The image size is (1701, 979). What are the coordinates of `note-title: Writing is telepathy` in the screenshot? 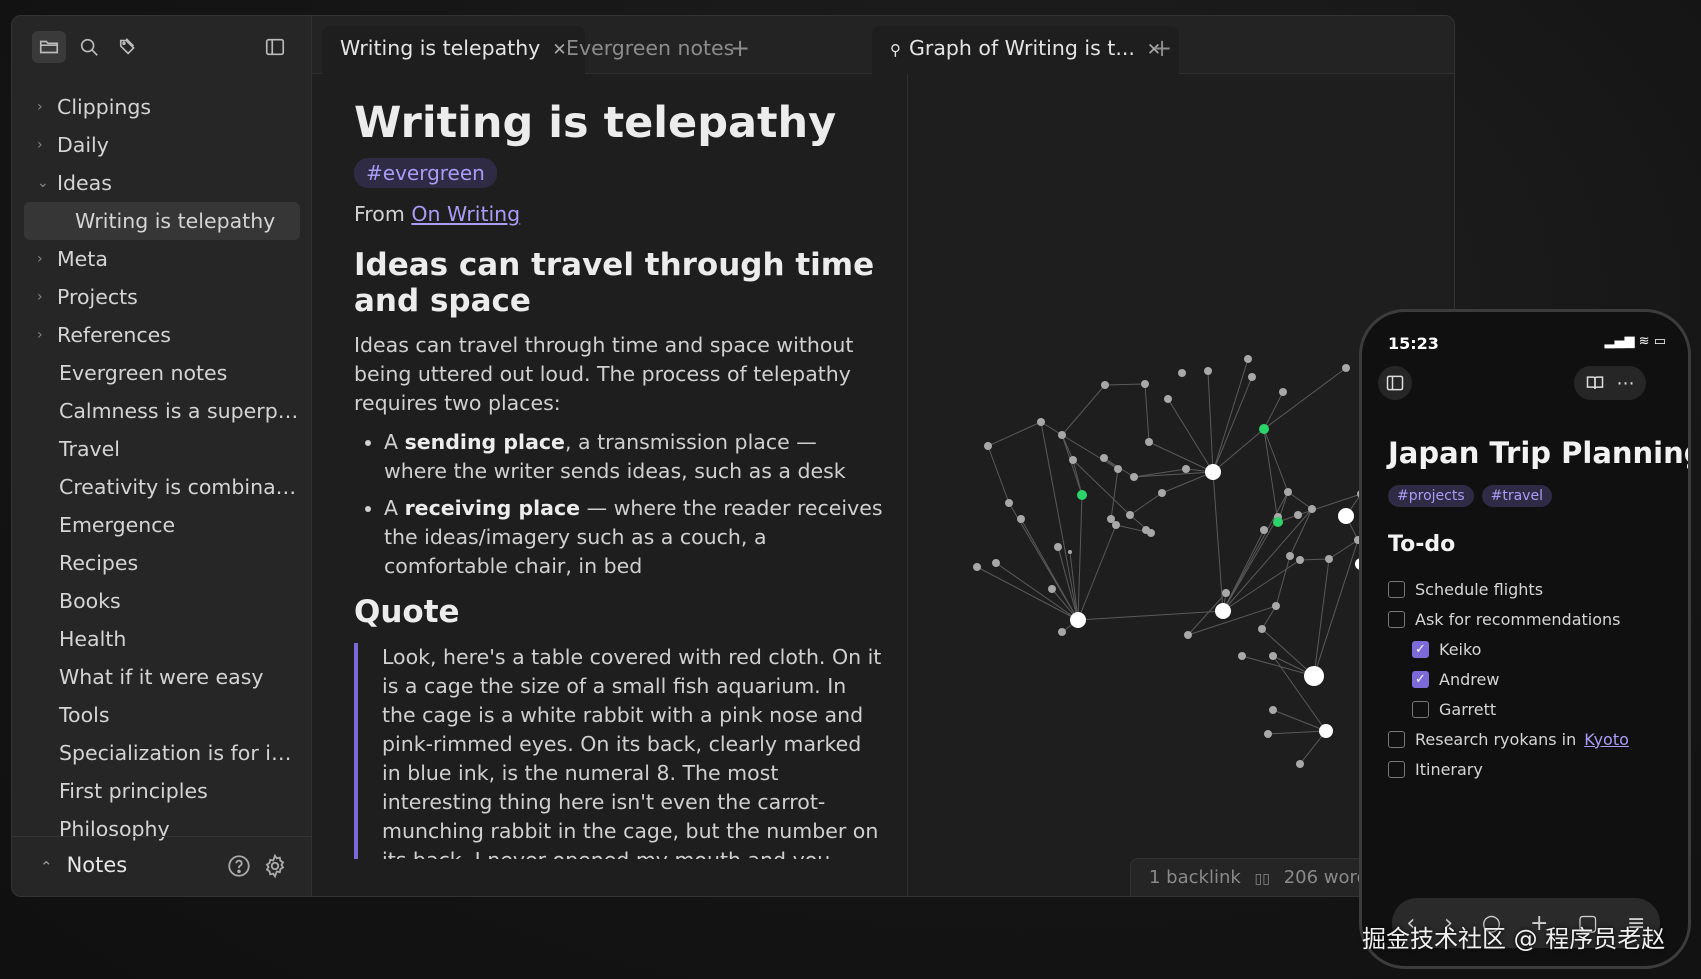 It's located at (619, 124).